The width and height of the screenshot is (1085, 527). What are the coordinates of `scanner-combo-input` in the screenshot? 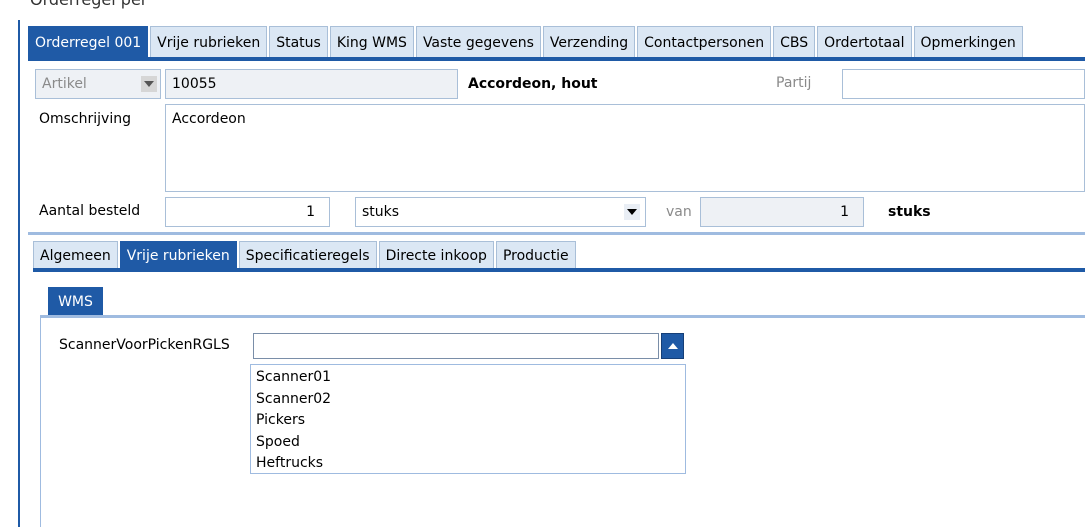 It's located at (456, 346).